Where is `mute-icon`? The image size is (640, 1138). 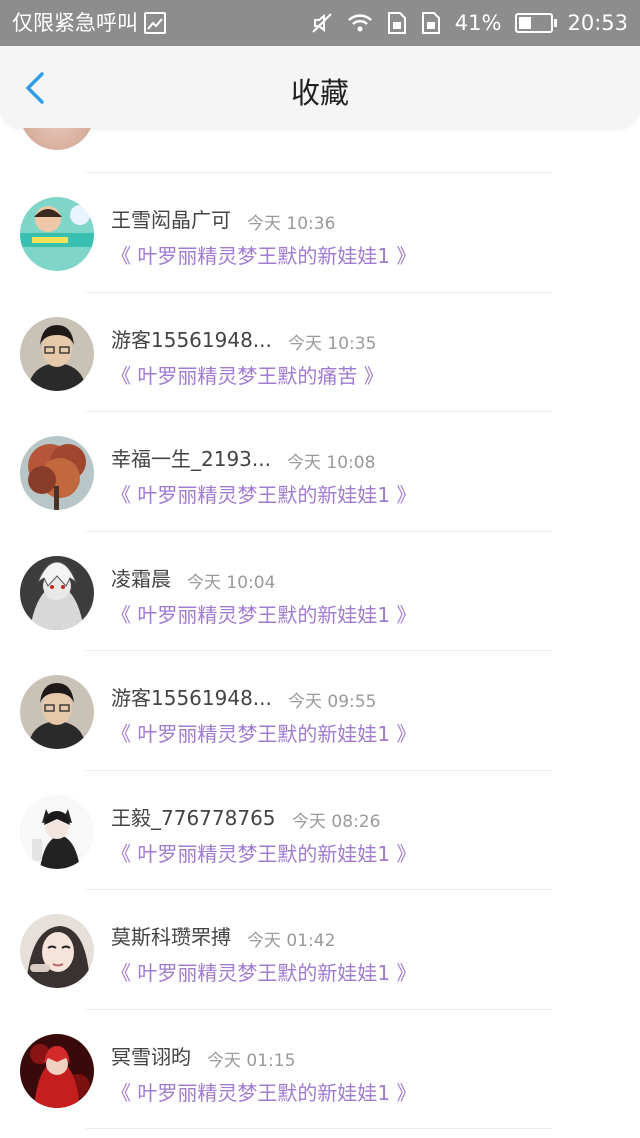 mute-icon is located at coordinates (322, 23).